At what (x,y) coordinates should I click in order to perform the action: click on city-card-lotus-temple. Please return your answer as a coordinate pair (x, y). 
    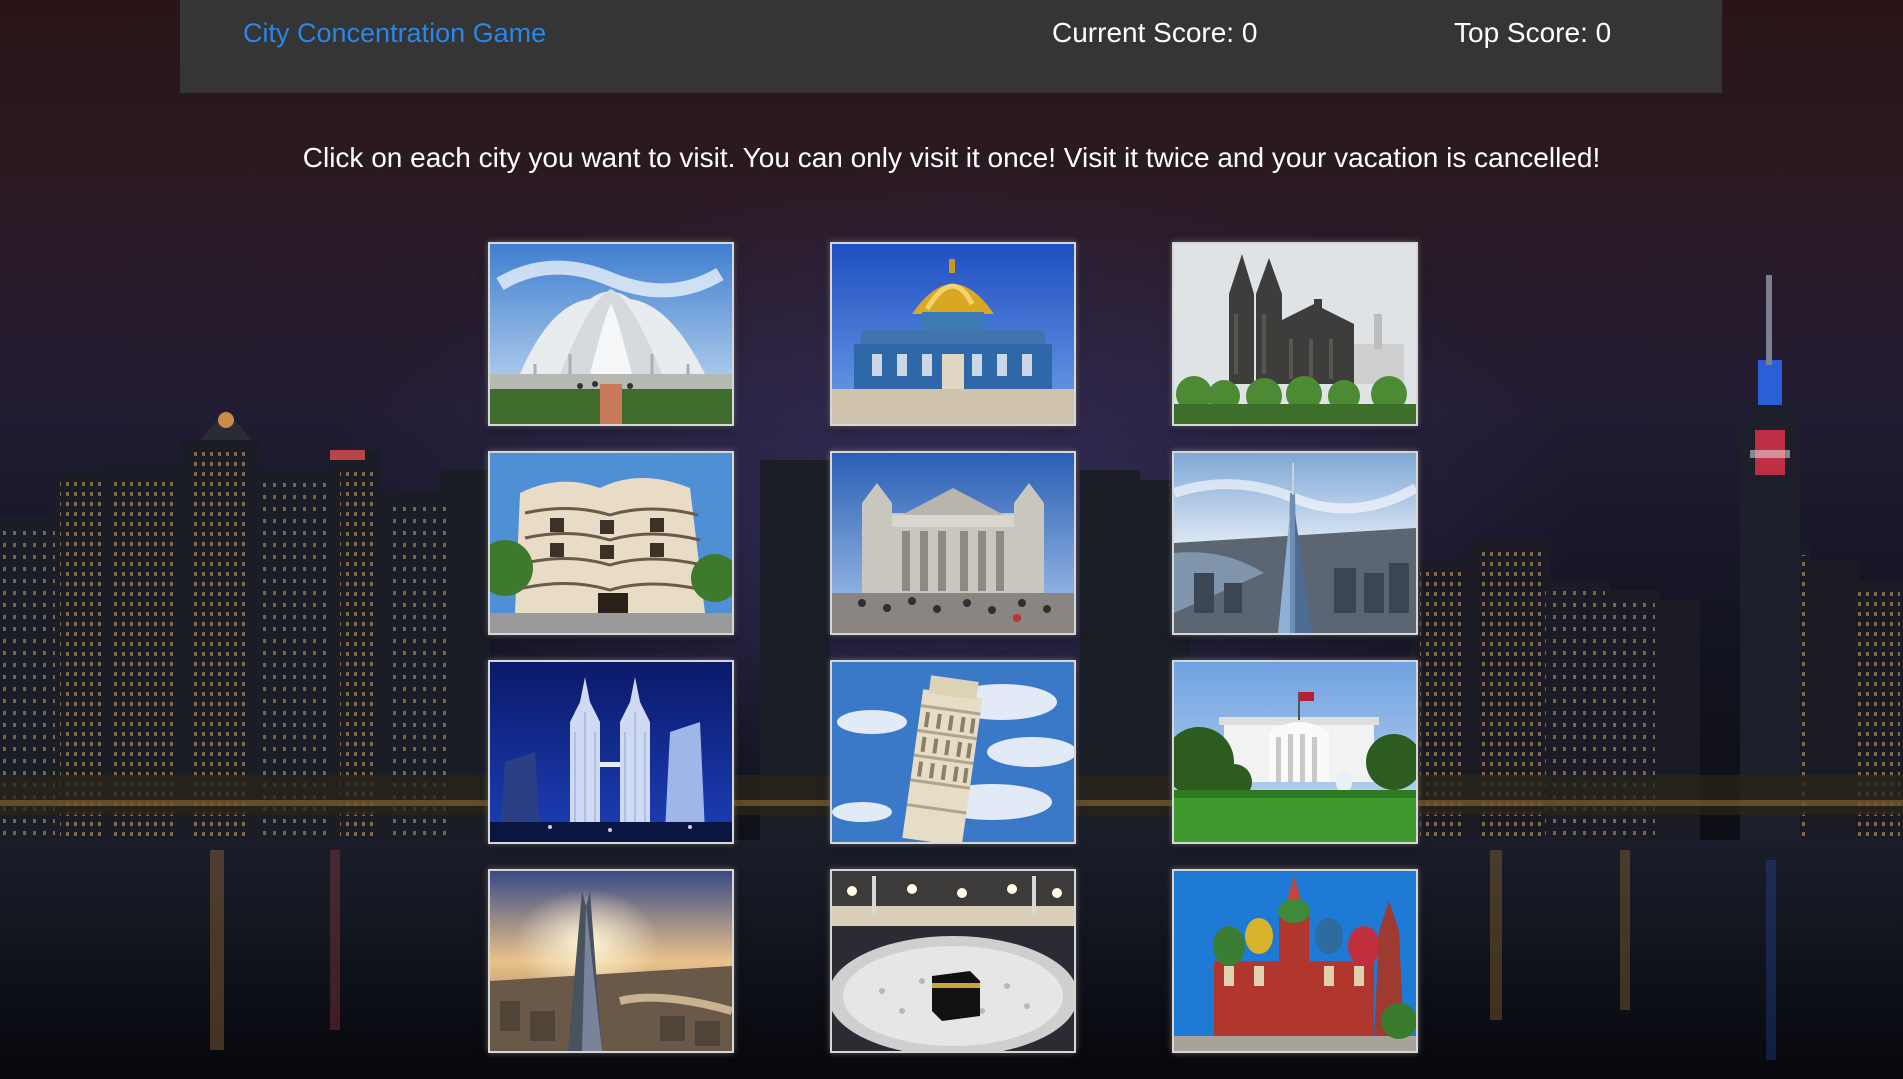
    Looking at the image, I should click on (611, 334).